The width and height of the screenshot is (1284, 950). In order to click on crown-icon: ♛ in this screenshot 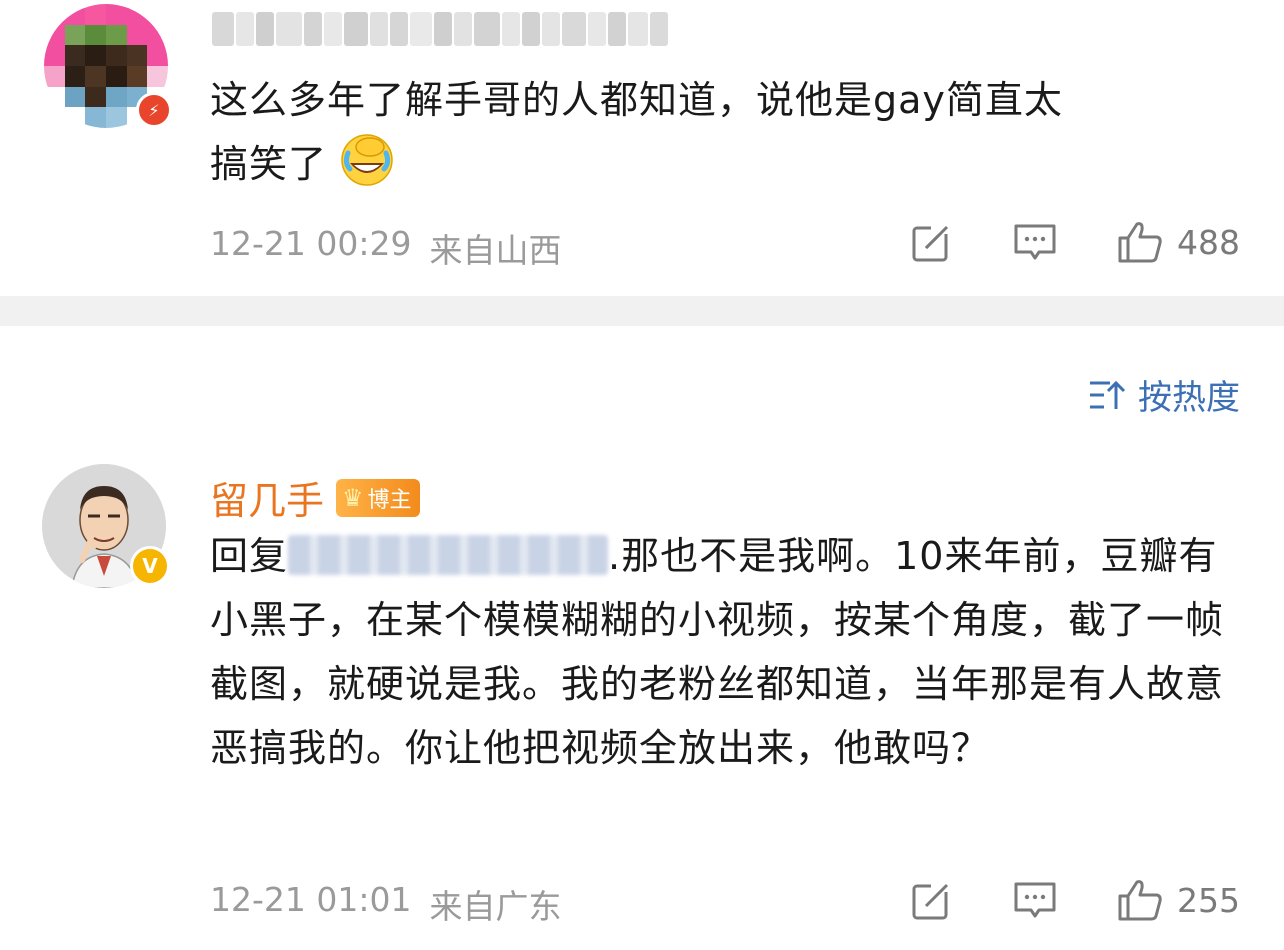, I will do `click(353, 497)`.